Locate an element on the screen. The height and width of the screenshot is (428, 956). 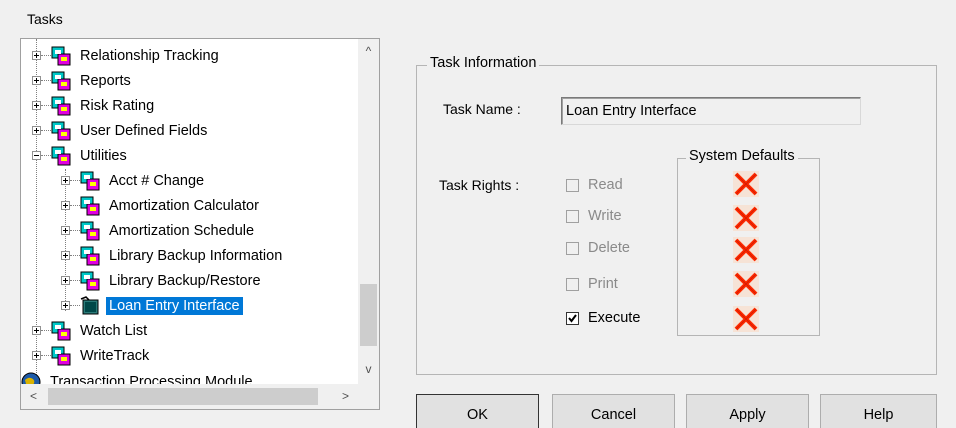
execute-checkbox is located at coordinates (572, 318).